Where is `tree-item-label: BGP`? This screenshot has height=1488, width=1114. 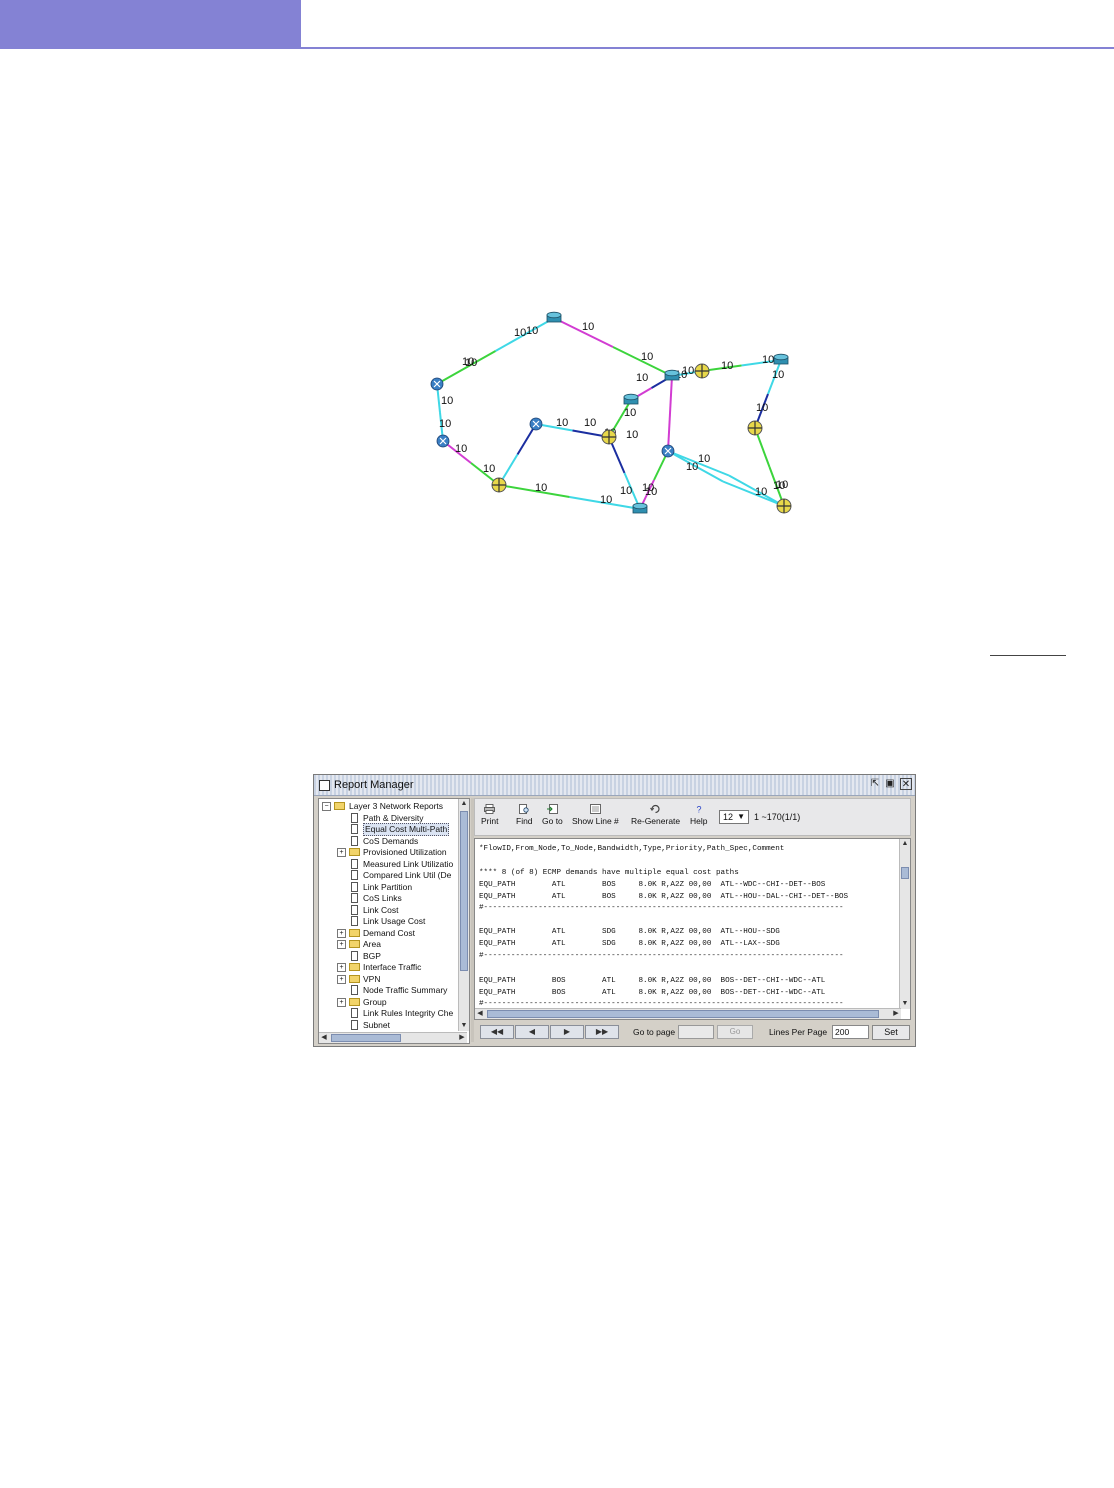 tree-item-label: BGP is located at coordinates (372, 955).